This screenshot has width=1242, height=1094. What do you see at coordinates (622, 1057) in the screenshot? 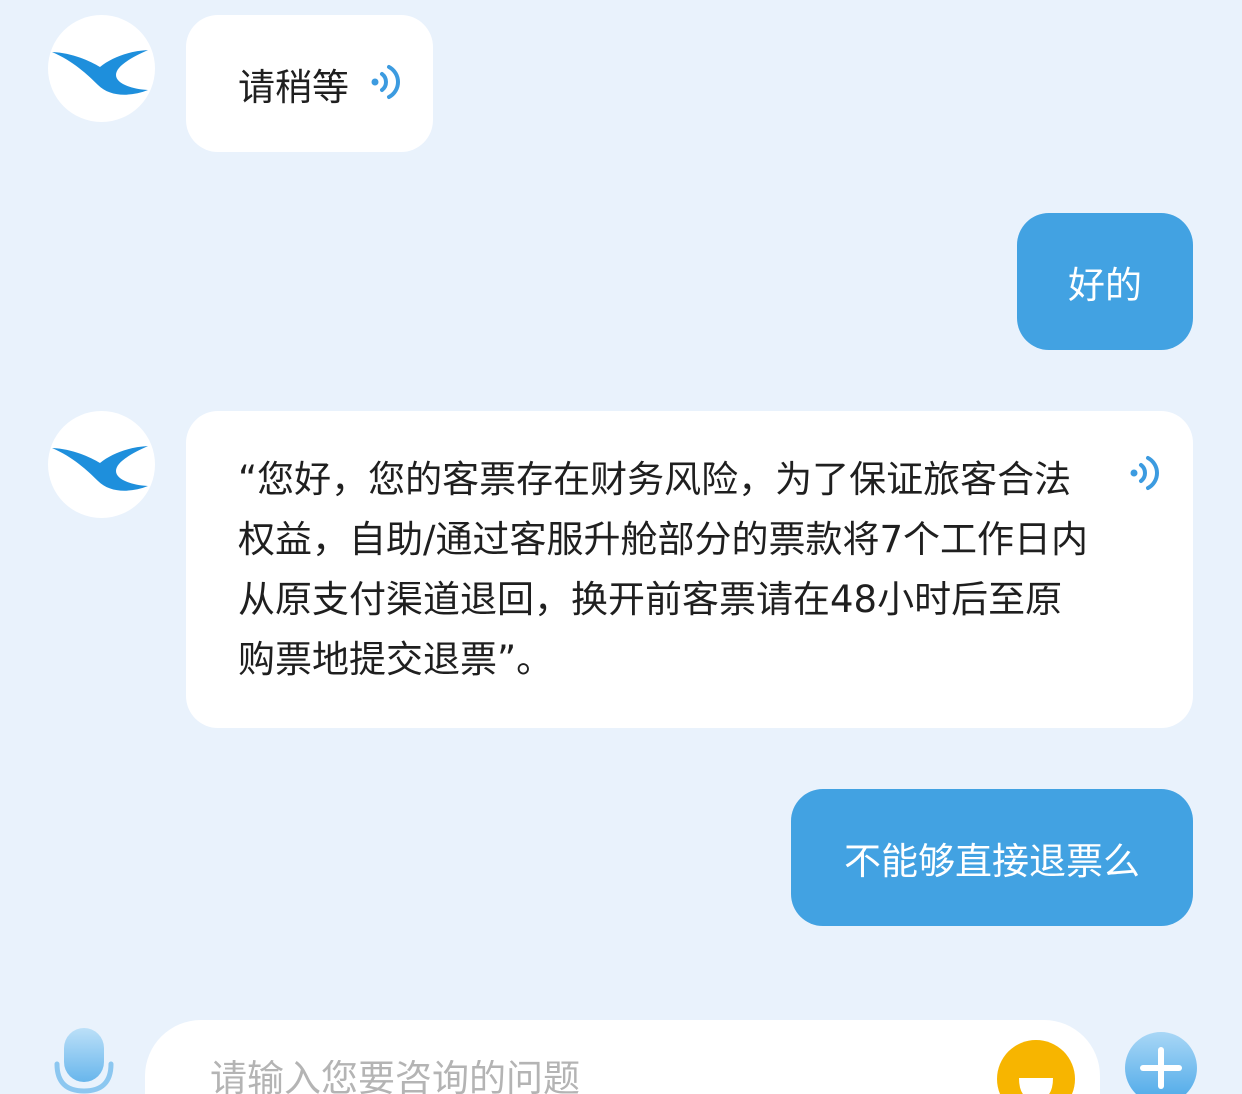
I see `message-input: 请输入您要咨询的问题` at bounding box center [622, 1057].